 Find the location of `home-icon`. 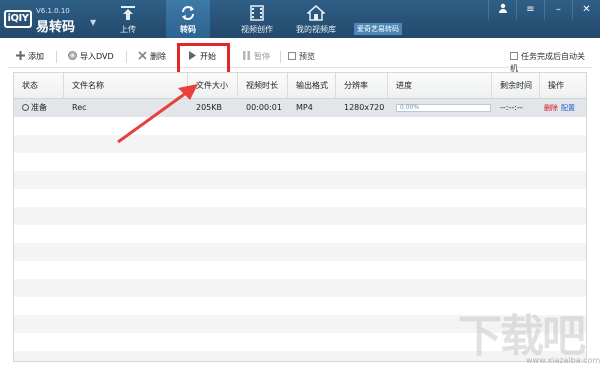

home-icon is located at coordinates (316, 13).